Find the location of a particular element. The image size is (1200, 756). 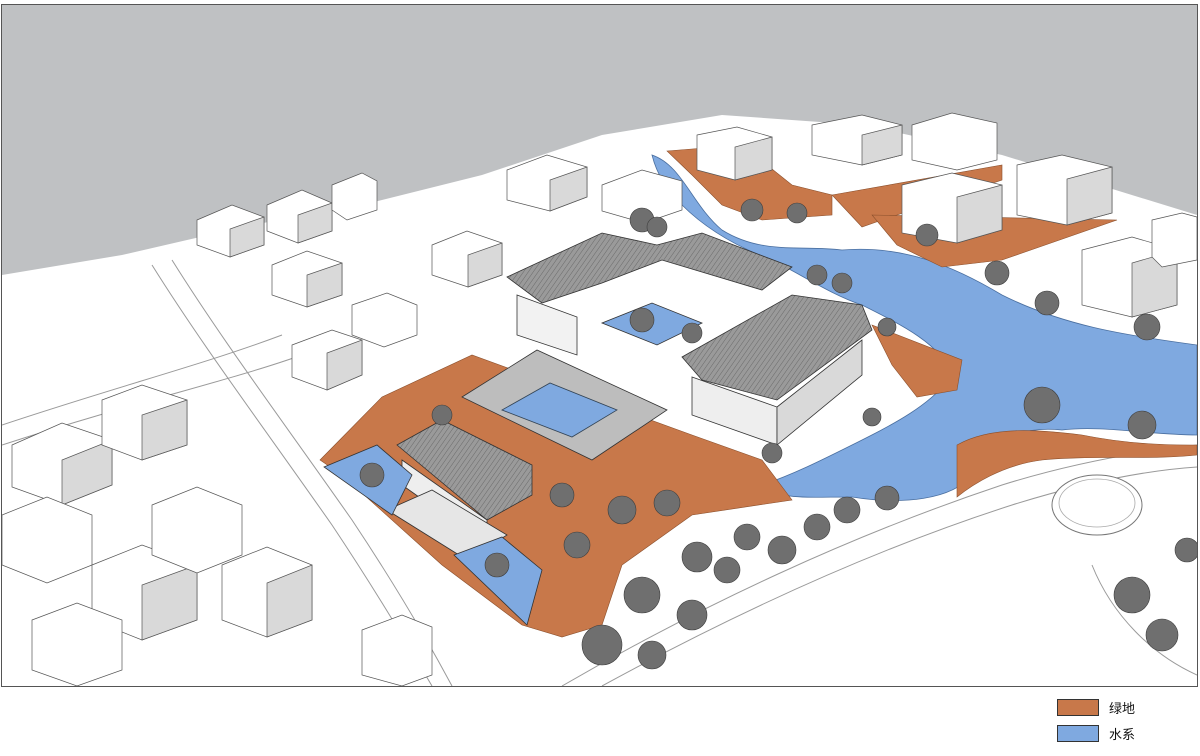

legend-swatch-green-space is located at coordinates (1078, 707).